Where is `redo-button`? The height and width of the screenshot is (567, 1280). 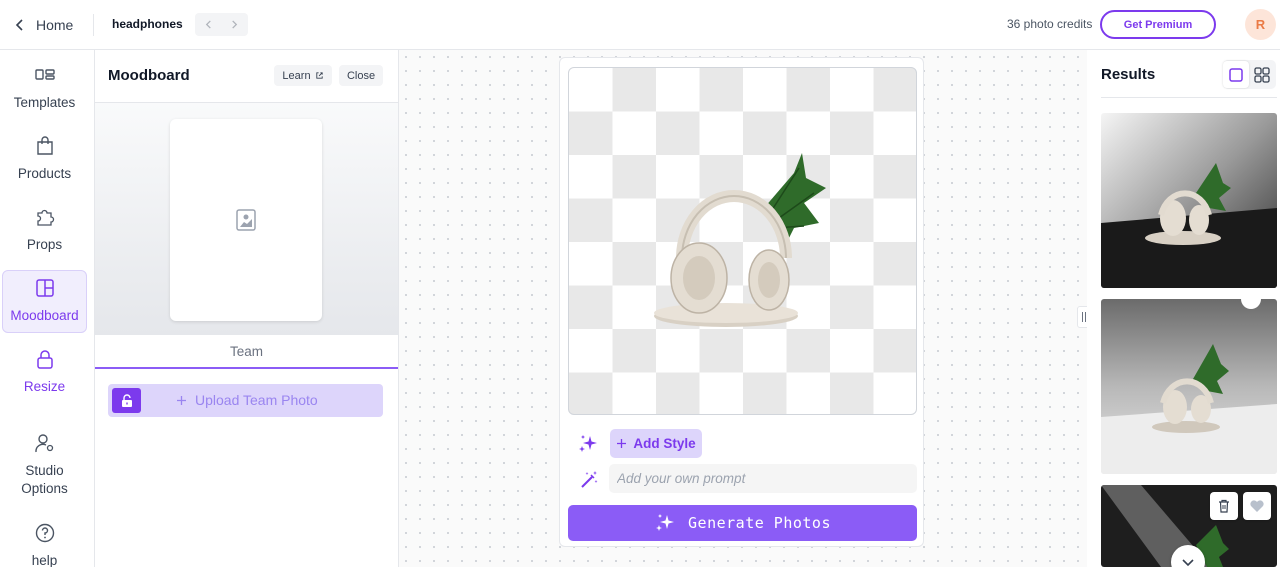
redo-button is located at coordinates (234, 24).